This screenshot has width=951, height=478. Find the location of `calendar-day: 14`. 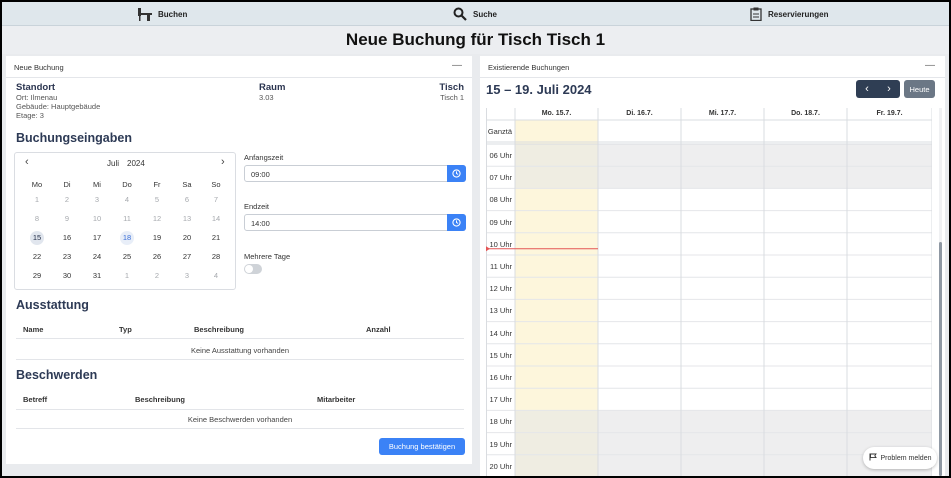

calendar-day: 14 is located at coordinates (216, 219).